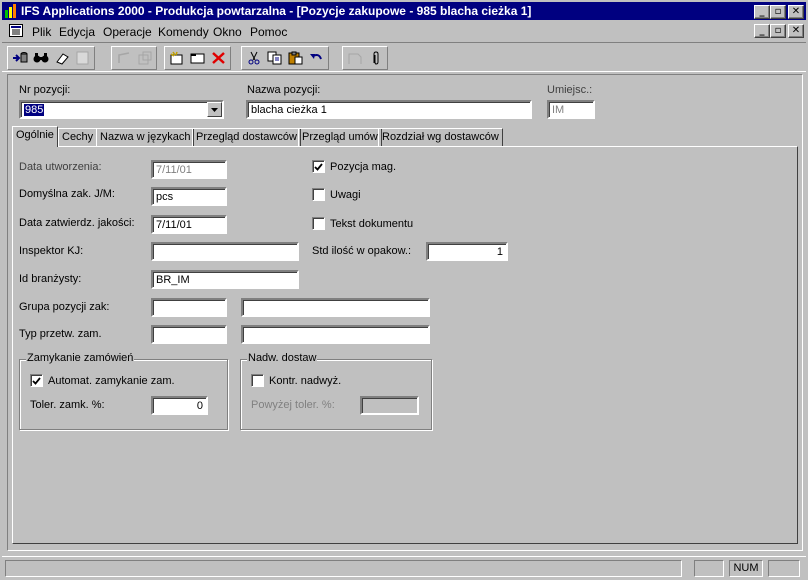 Image resolution: width=808 pixels, height=580 pixels. I want to click on location-label: Umiejsc.:, so click(570, 90).